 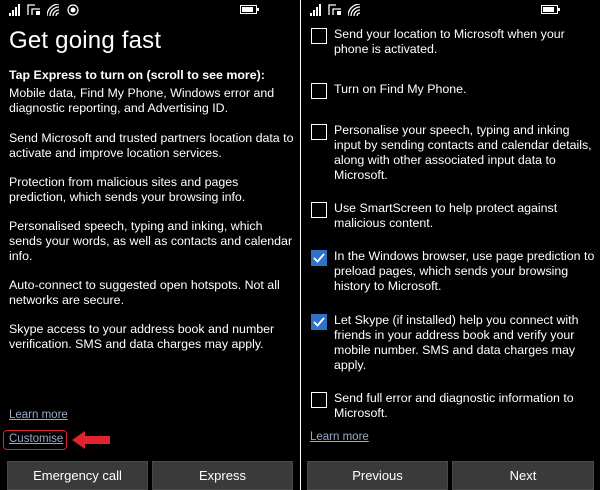 I want to click on previous-button: Previous, so click(x=377, y=475).